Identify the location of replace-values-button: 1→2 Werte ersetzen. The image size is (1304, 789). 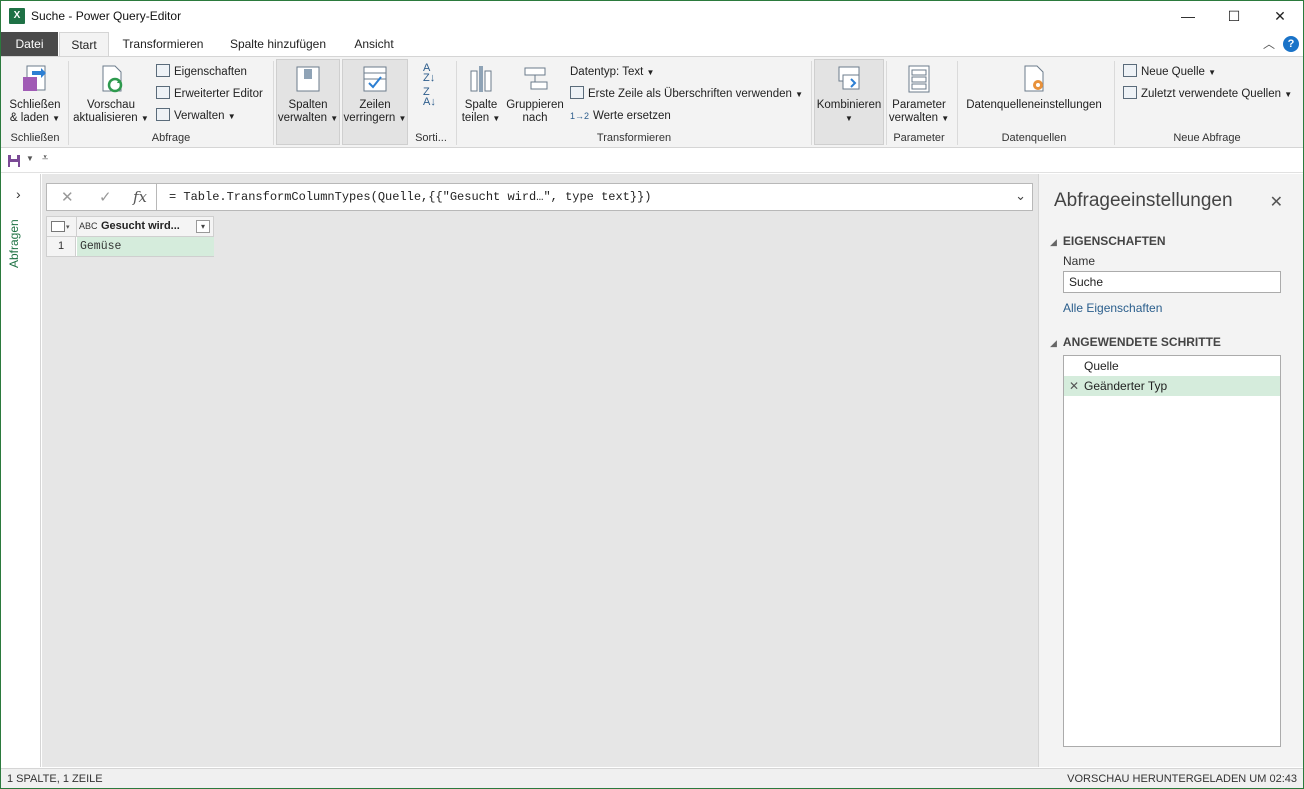
(620, 116).